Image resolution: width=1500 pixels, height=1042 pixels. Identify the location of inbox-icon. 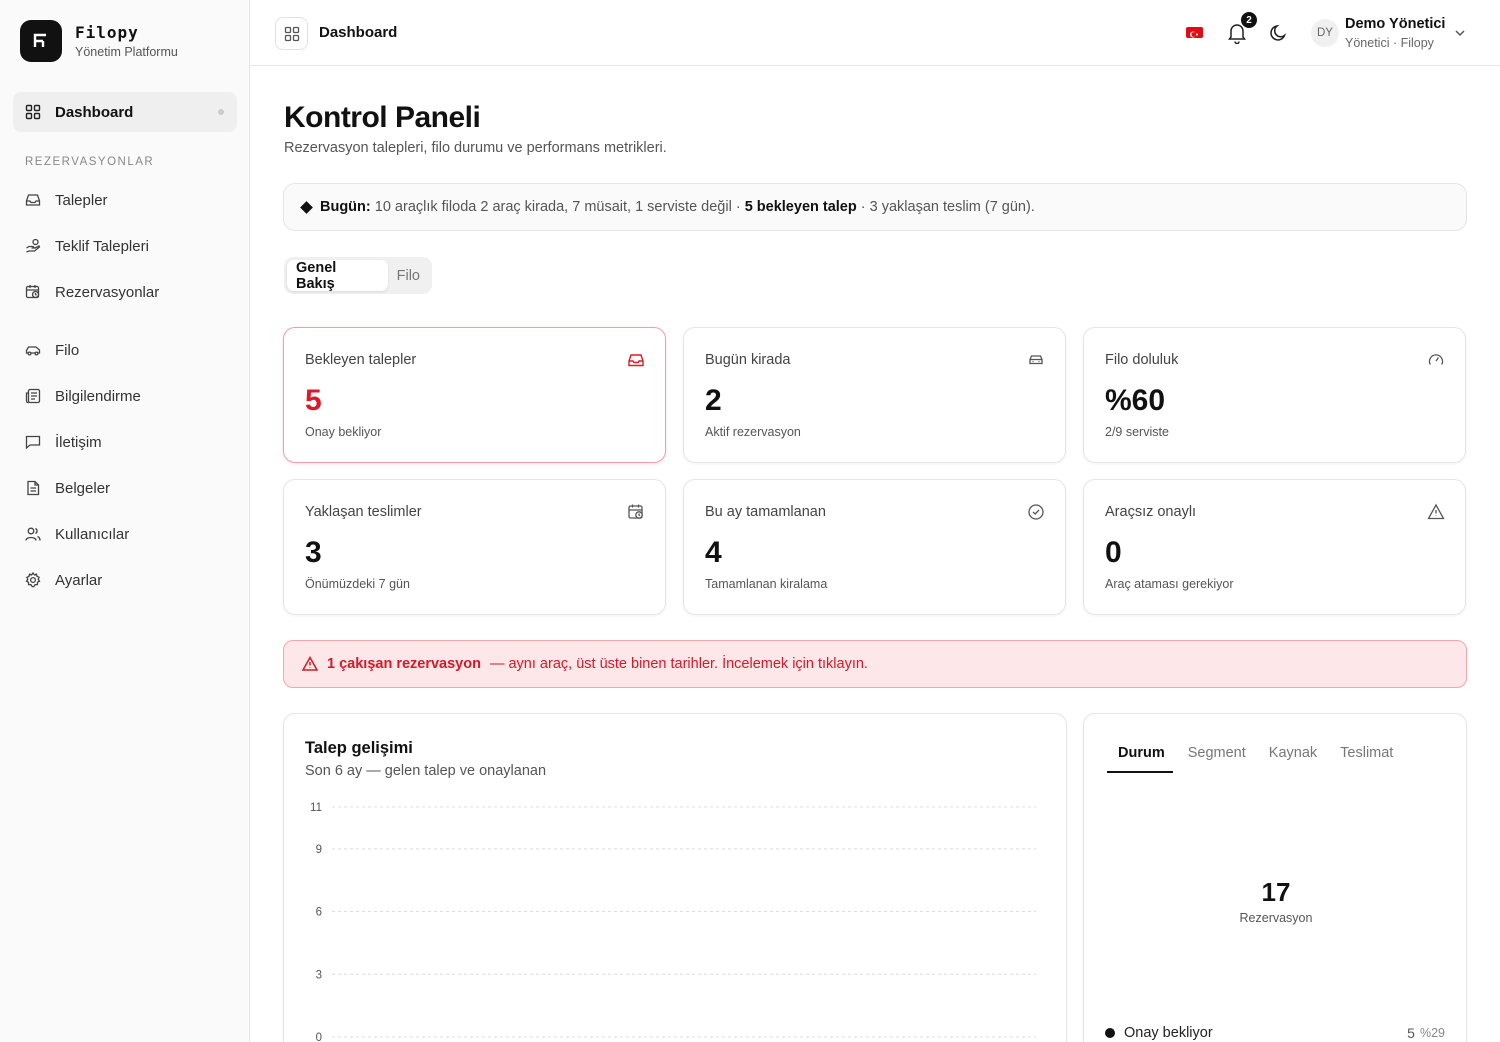
(636, 360).